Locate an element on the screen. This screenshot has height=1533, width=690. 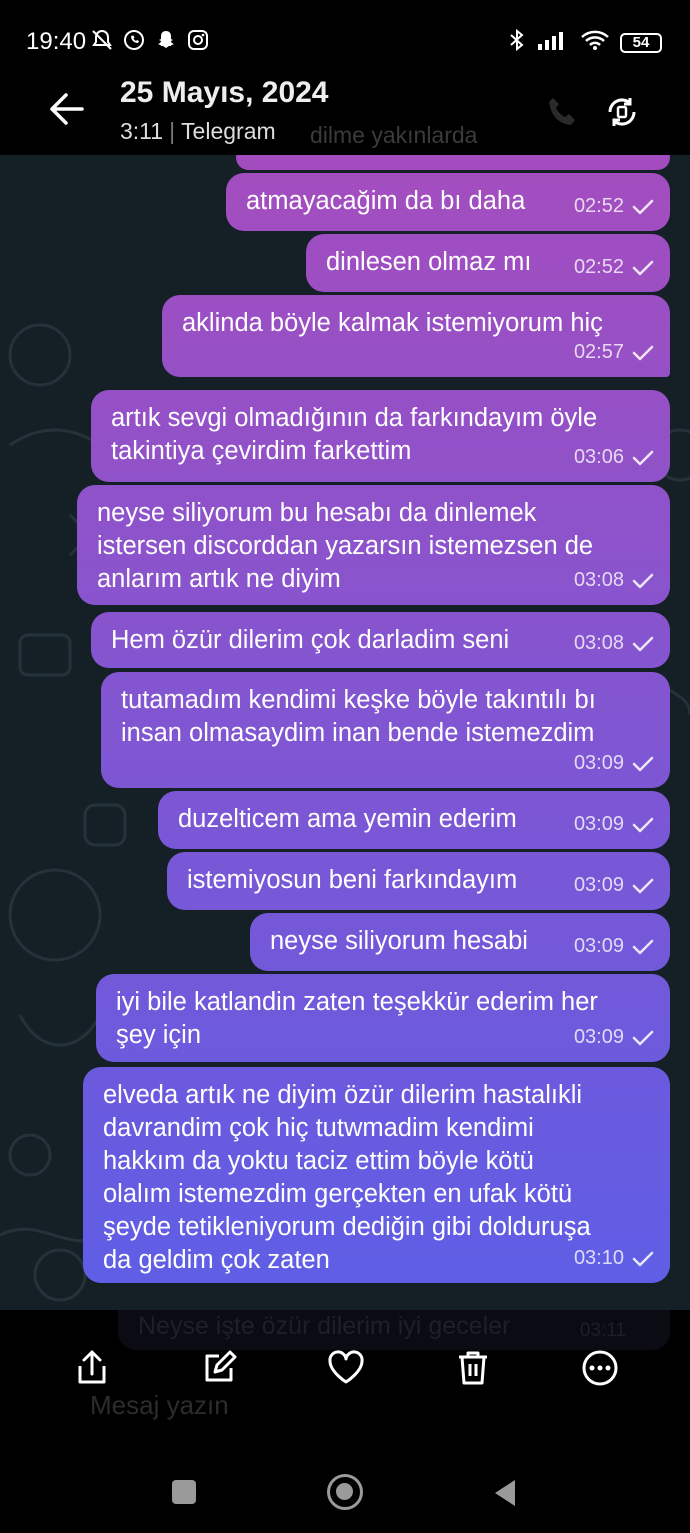
edit-icon is located at coordinates (219, 1368).